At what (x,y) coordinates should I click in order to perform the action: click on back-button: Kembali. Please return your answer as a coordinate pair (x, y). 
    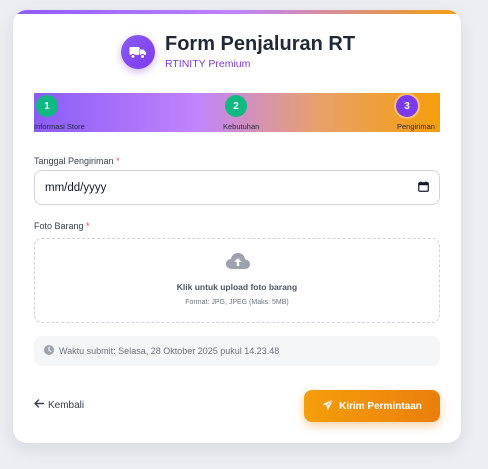
    Looking at the image, I should click on (59, 405).